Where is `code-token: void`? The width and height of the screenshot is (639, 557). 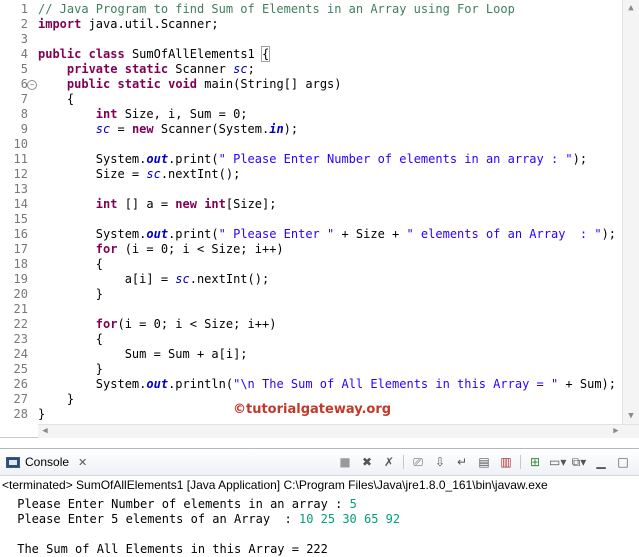 code-token: void is located at coordinates (182, 84).